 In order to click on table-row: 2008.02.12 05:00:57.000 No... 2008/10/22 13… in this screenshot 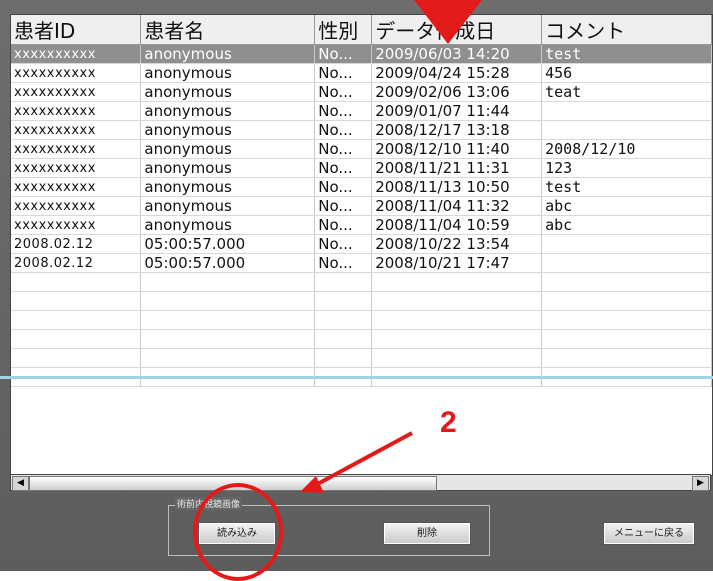, I will do `click(361, 244)`.